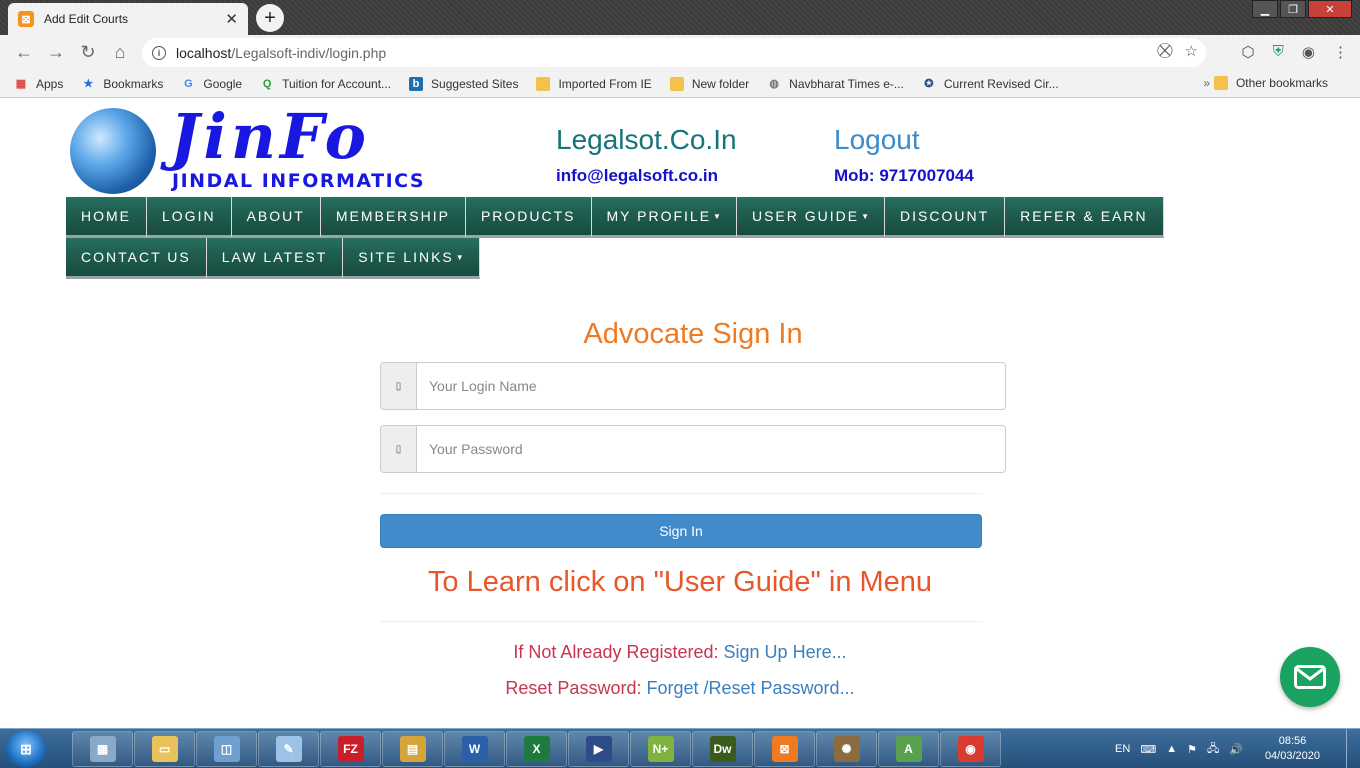  I want to click on menu-discount: DISCOUNT, so click(945, 217).